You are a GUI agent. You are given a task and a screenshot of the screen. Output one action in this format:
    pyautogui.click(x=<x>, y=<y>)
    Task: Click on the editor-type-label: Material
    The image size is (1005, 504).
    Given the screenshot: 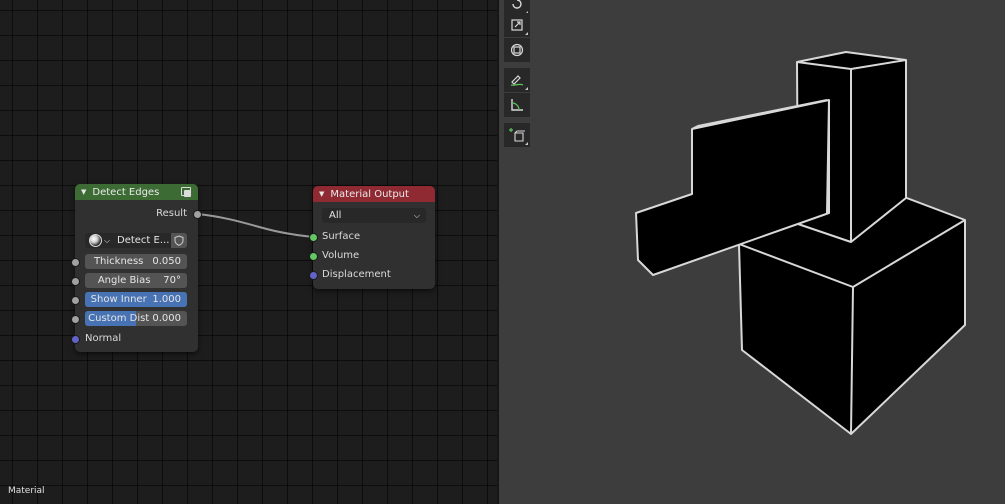 What is the action you would take?
    pyautogui.click(x=26, y=491)
    